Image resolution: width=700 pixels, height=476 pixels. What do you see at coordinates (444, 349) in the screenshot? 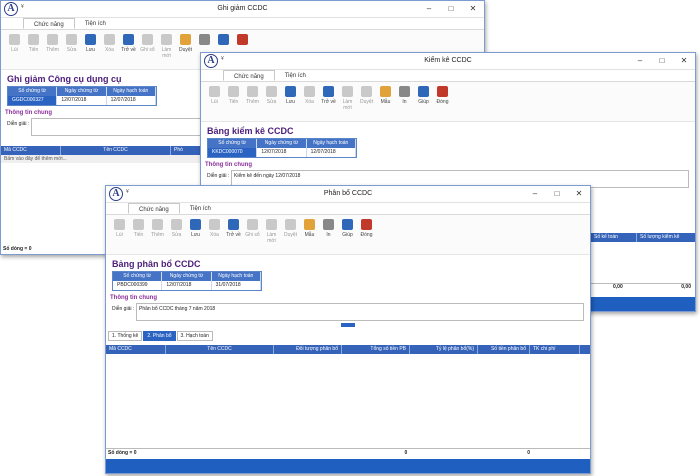
I see `col-ty-le: Tỷ lệ phân bổ(%)` at bounding box center [444, 349].